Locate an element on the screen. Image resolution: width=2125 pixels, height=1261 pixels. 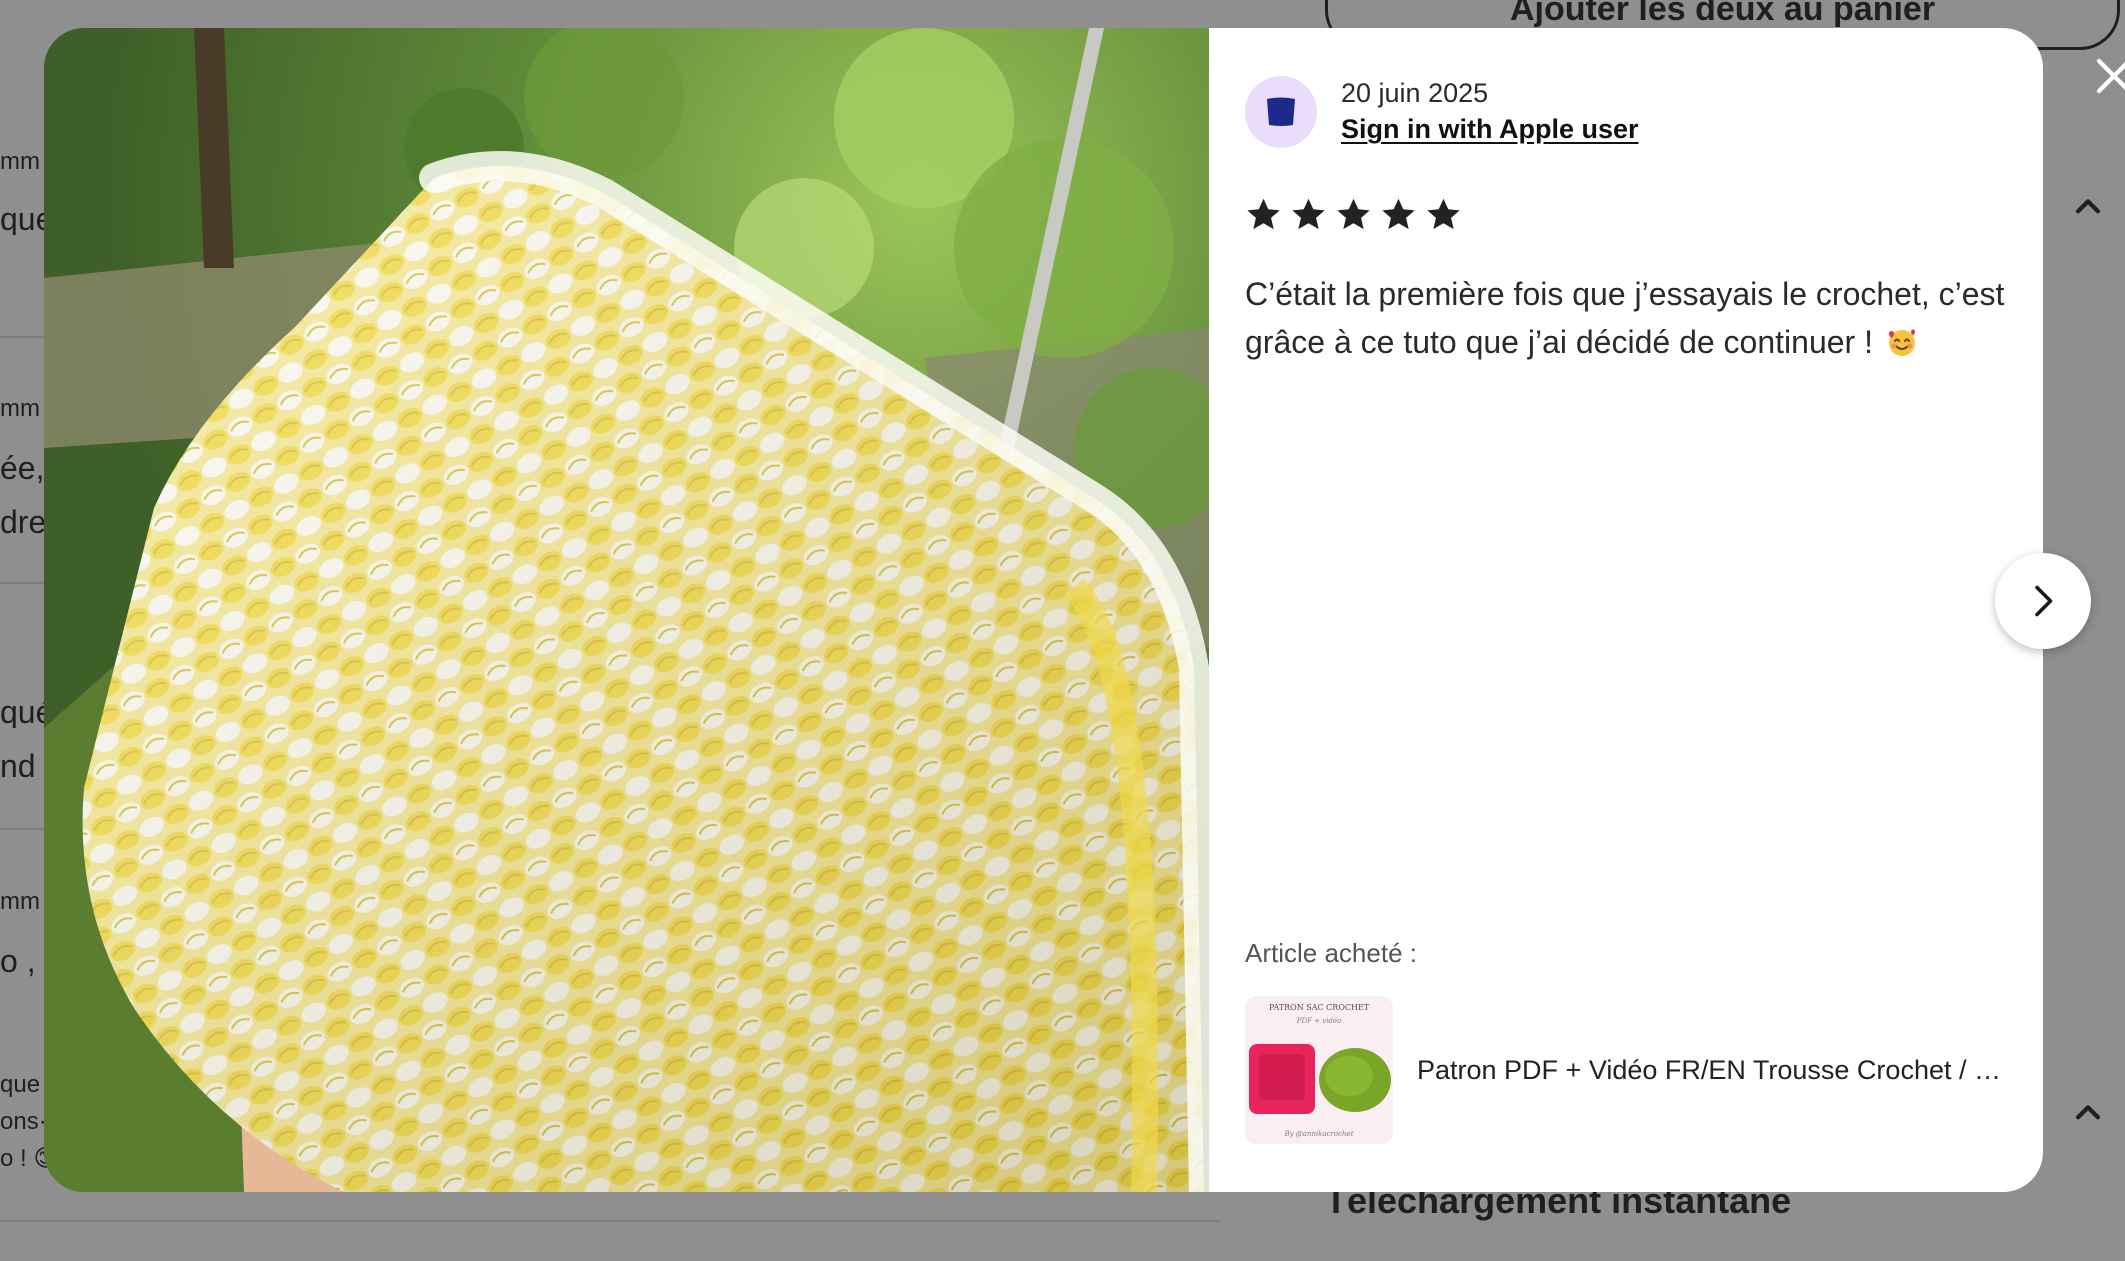
purchased-item-label: Article acheté : is located at coordinates (1331, 953).